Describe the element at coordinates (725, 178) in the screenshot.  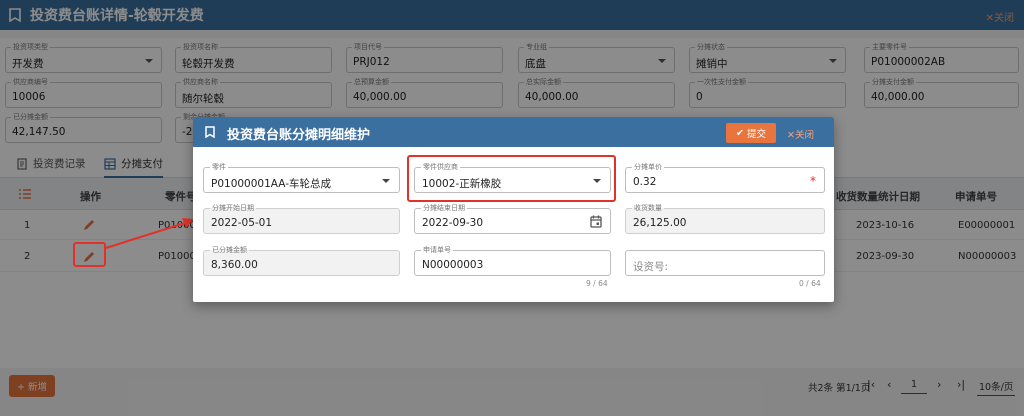
I see `unit-price-input: 分摊单价 0.32 *` at that location.